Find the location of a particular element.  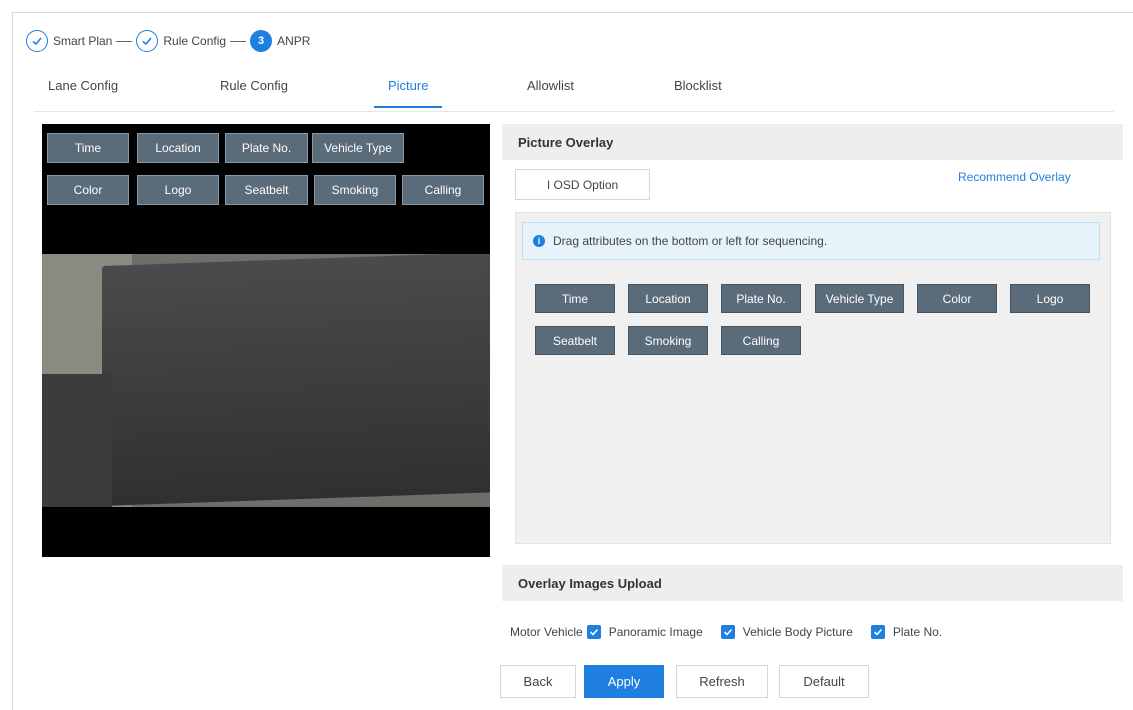

tab-rule-config: Rule Config is located at coordinates (254, 93).